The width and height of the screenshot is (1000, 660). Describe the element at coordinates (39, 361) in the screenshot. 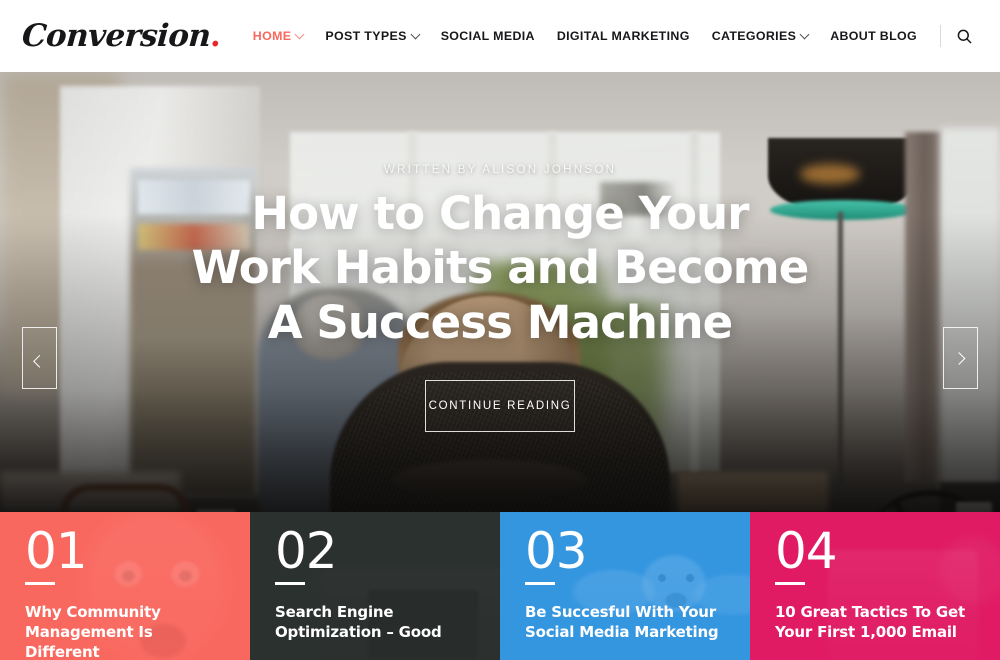

I see `chevron-left-icon` at that location.